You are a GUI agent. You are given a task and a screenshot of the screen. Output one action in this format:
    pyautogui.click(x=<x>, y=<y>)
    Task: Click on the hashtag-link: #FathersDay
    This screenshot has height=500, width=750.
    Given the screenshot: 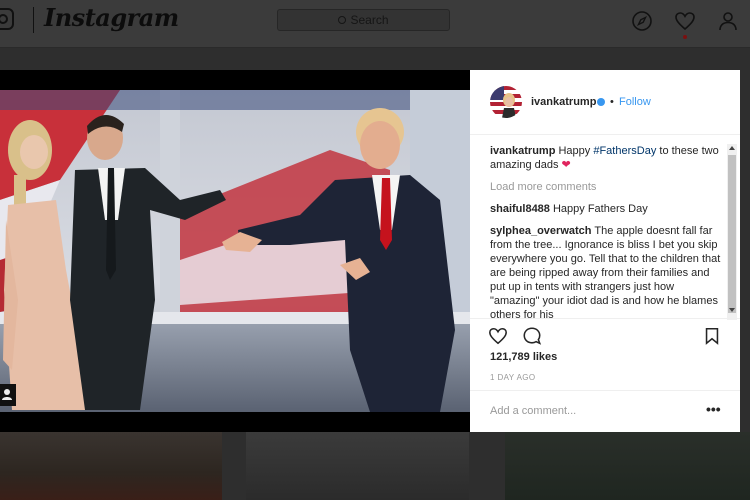 What is the action you would take?
    pyautogui.click(x=624, y=151)
    